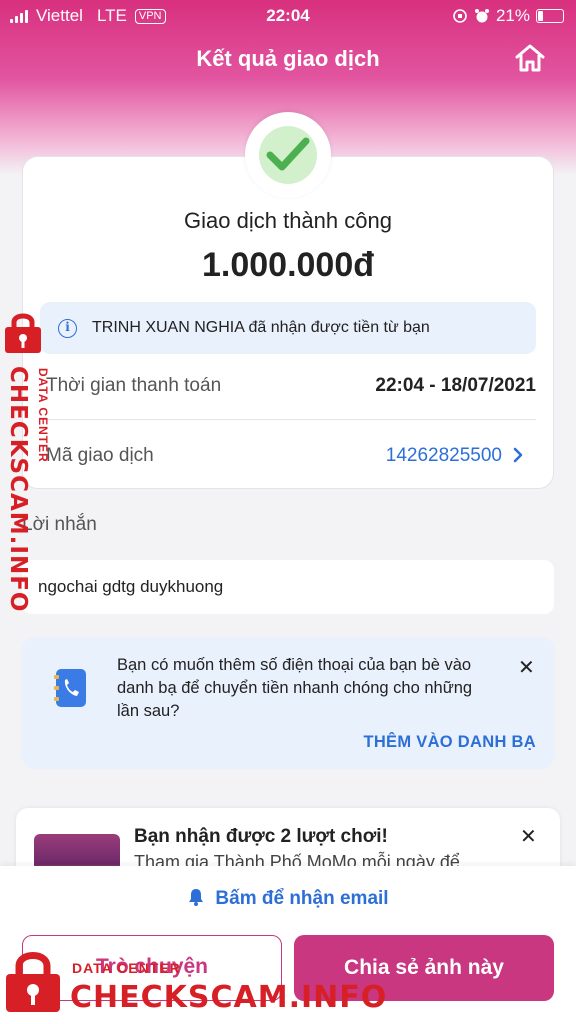  Describe the element at coordinates (302, 898) in the screenshot. I see `email-receipt-label: Bấm để nhận email` at that location.